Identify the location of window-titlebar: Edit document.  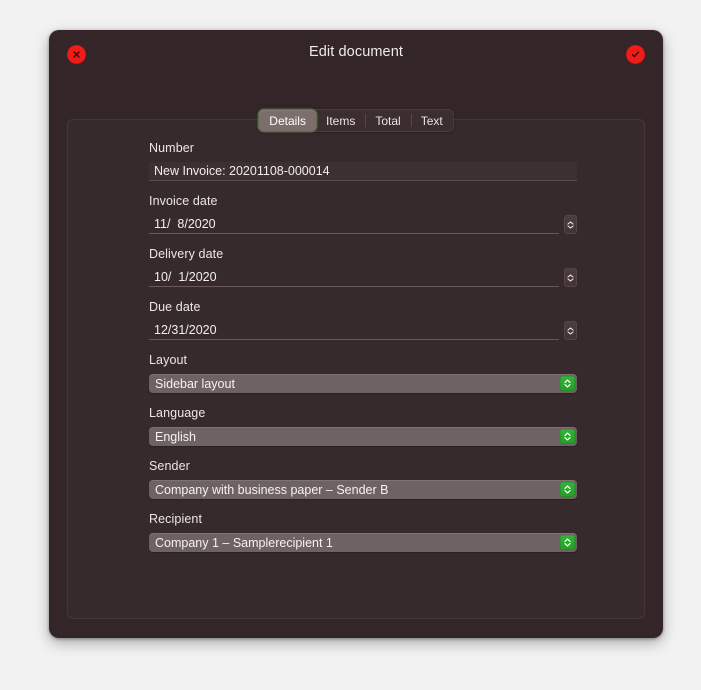
(356, 54).